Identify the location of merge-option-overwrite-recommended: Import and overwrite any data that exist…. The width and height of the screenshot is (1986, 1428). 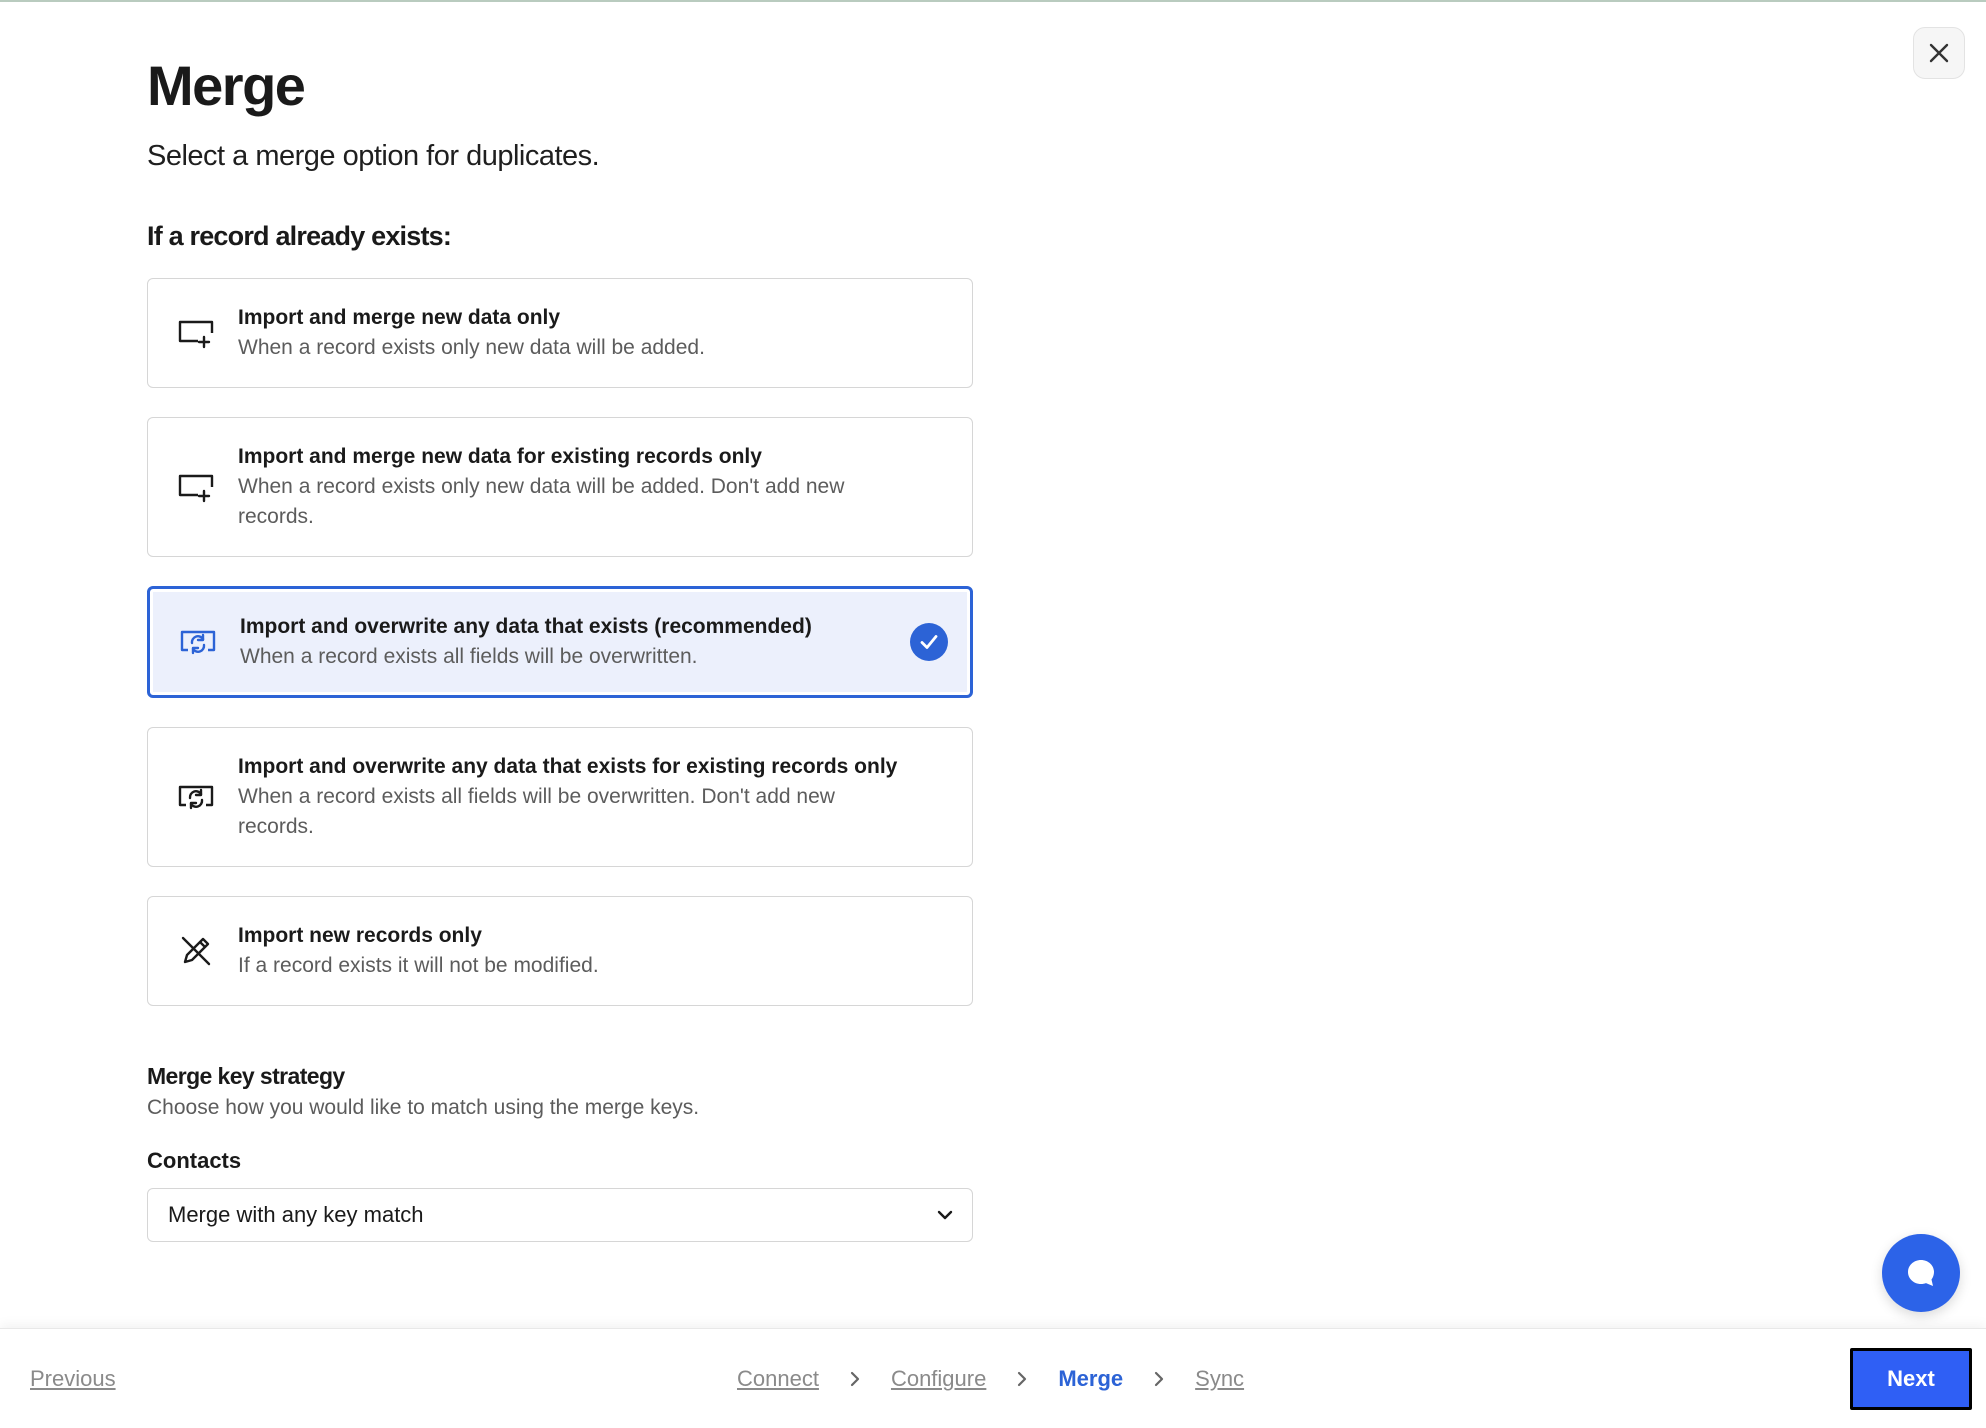
(560, 642).